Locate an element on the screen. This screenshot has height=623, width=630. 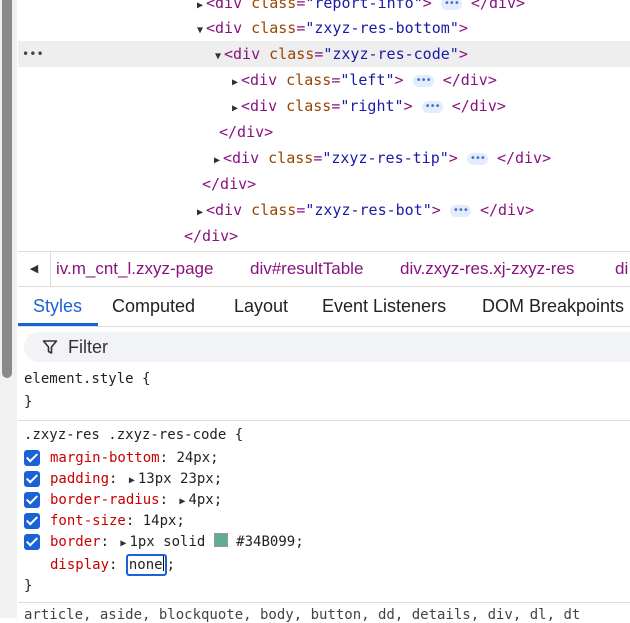
tab-computed: Computed is located at coordinates (153, 306).